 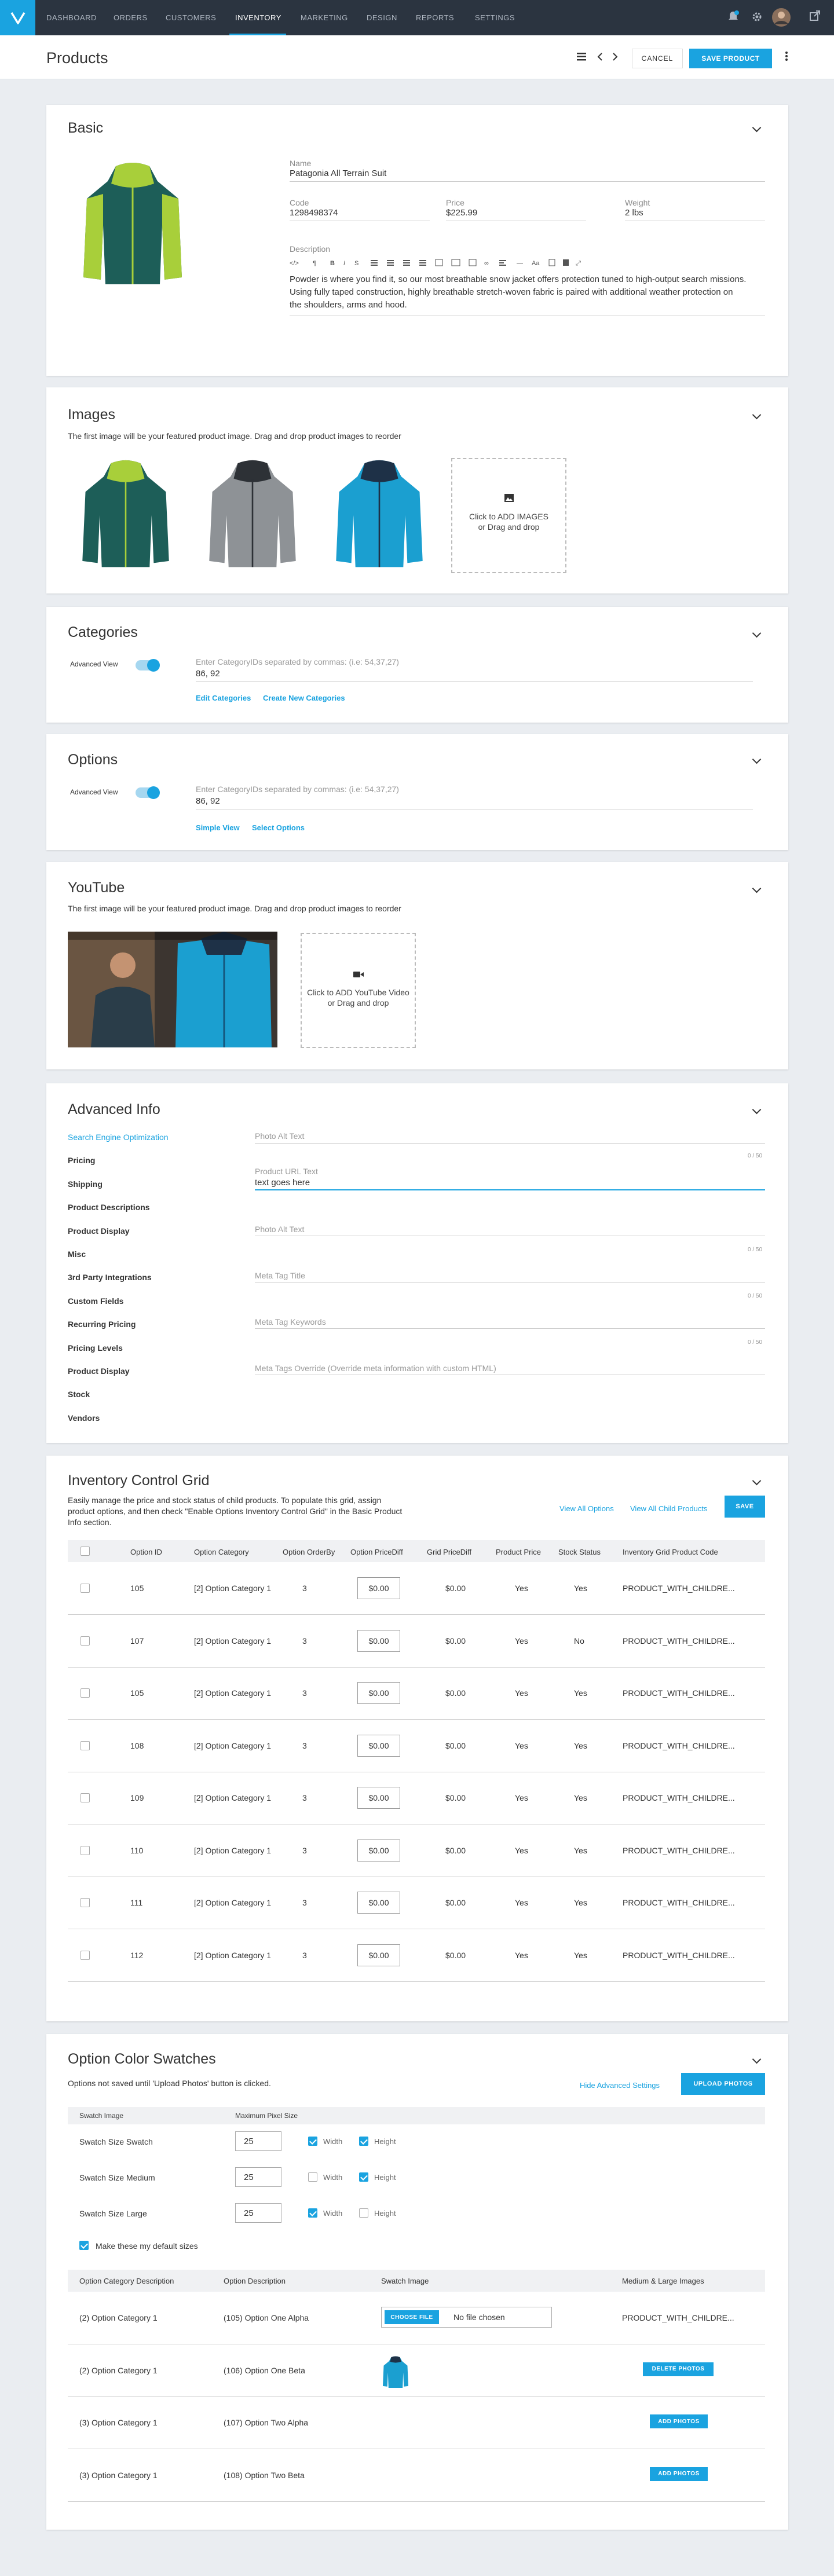 What do you see at coordinates (258, 17) in the screenshot?
I see `nav-item-inventory: INVENTORY` at bounding box center [258, 17].